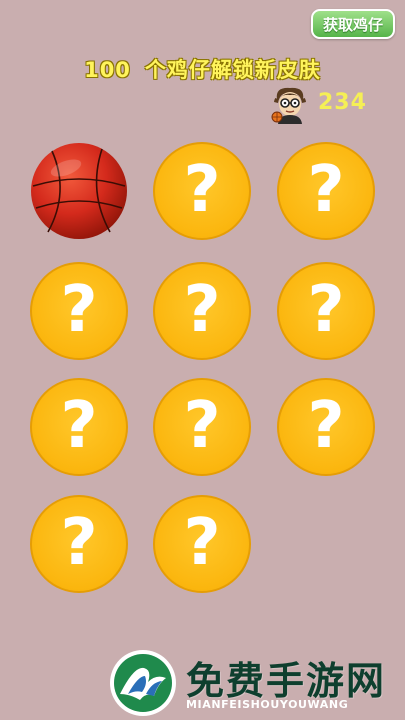 This screenshot has width=405, height=720. I want to click on site-logo-icon, so click(143, 683).